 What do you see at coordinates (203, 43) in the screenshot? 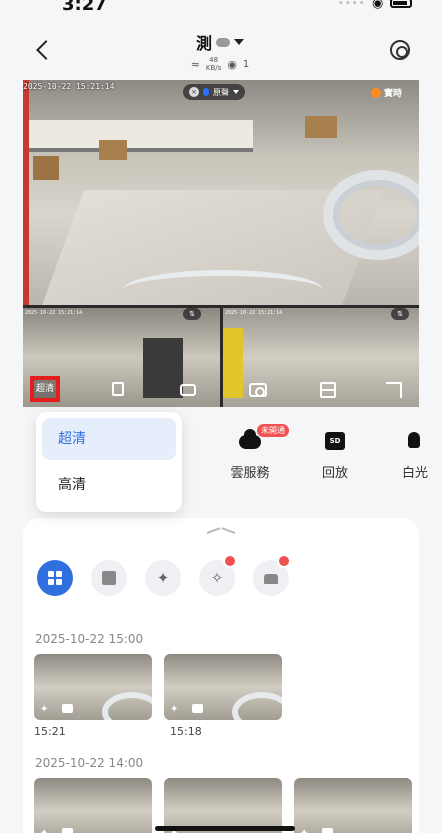
I see `page-title: 測` at bounding box center [203, 43].